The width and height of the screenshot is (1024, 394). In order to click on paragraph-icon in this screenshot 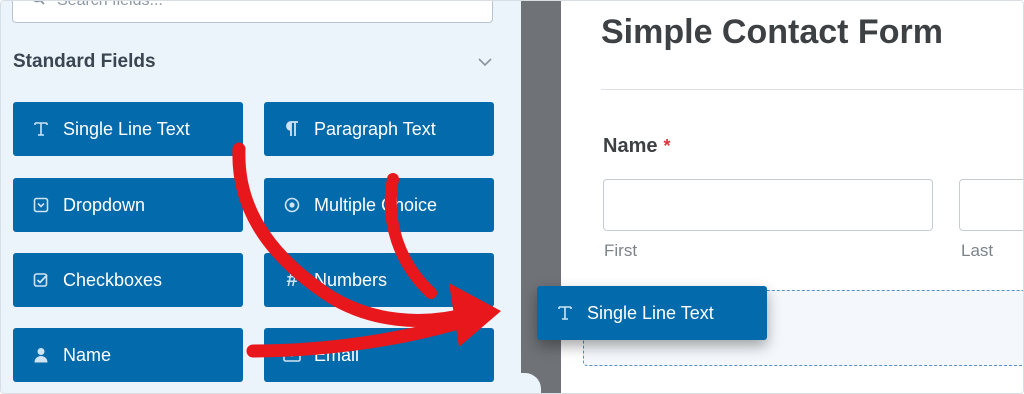, I will do `click(292, 129)`.